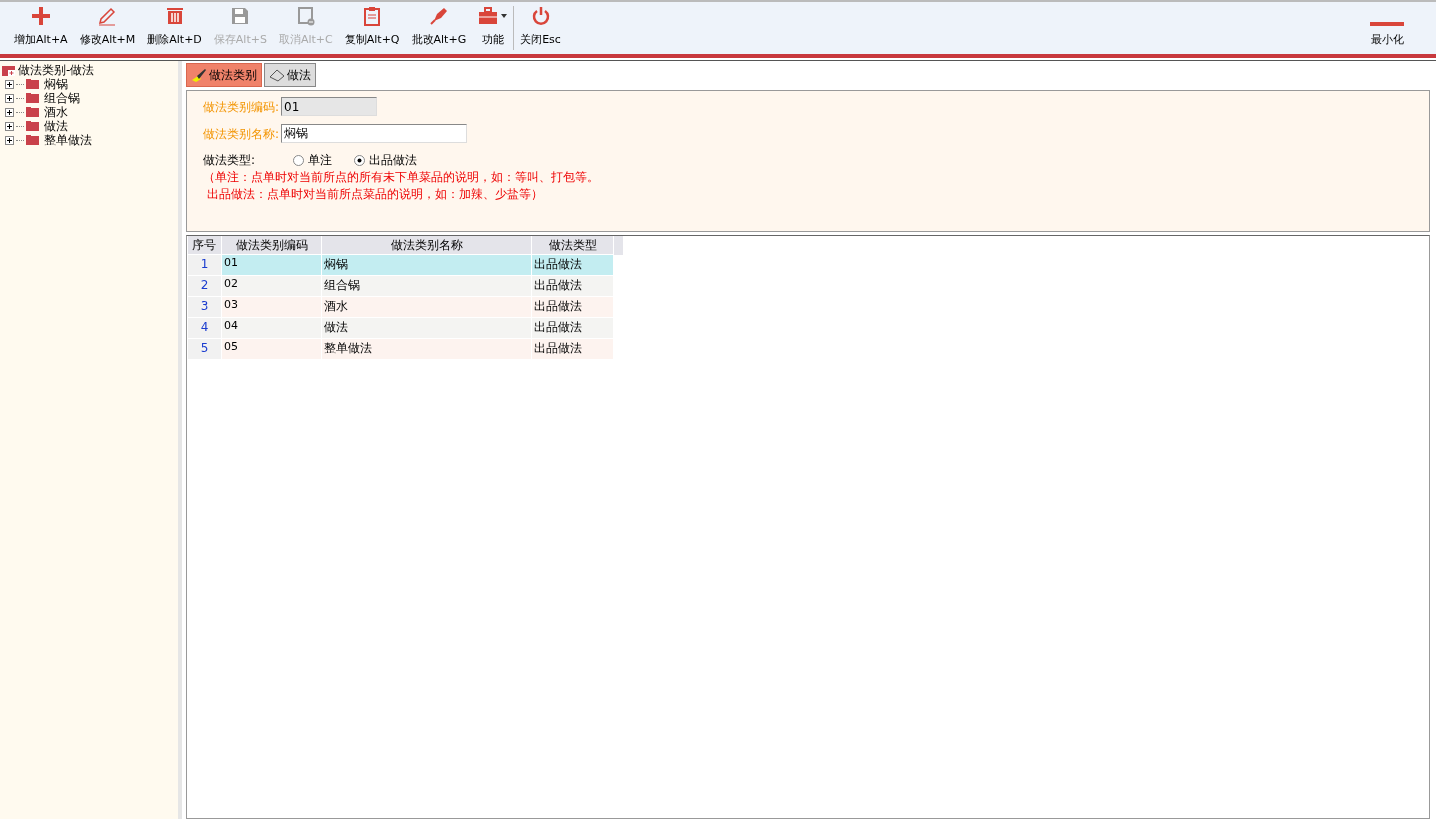 The width and height of the screenshot is (1436, 822). What do you see at coordinates (439, 28) in the screenshot?
I see `toolbar-button: 批改Alt+G` at bounding box center [439, 28].